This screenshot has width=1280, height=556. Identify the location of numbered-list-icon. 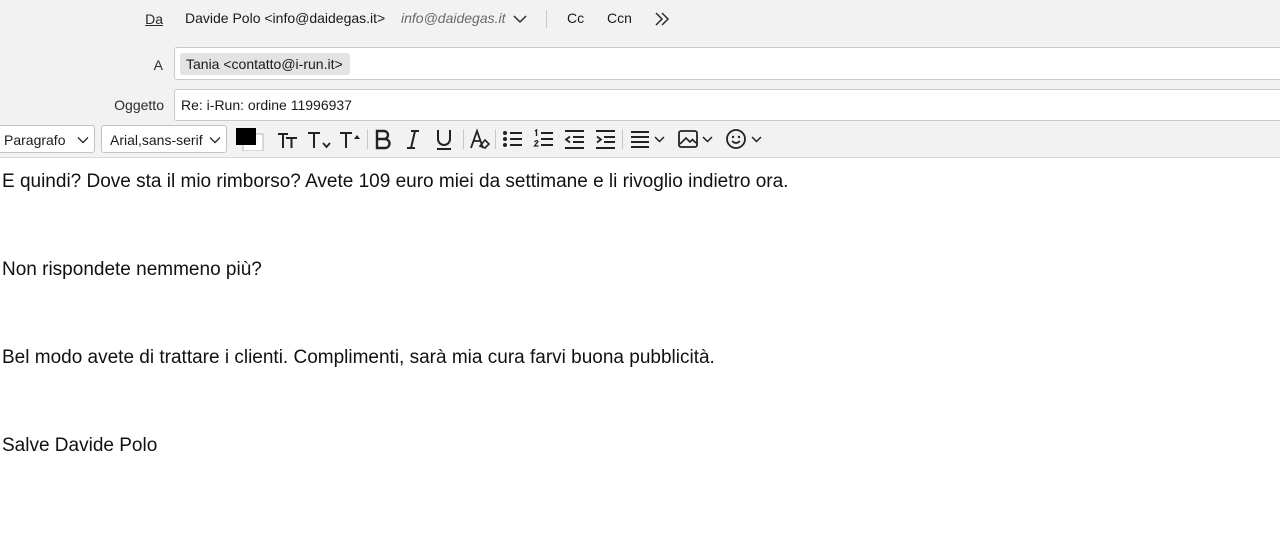
(543, 139).